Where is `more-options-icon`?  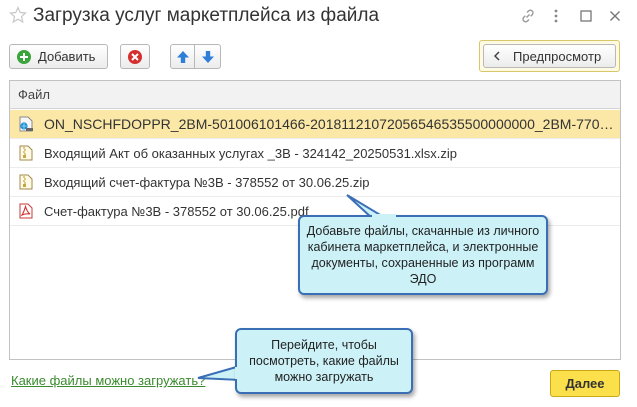
more-options-icon is located at coordinates (556, 16).